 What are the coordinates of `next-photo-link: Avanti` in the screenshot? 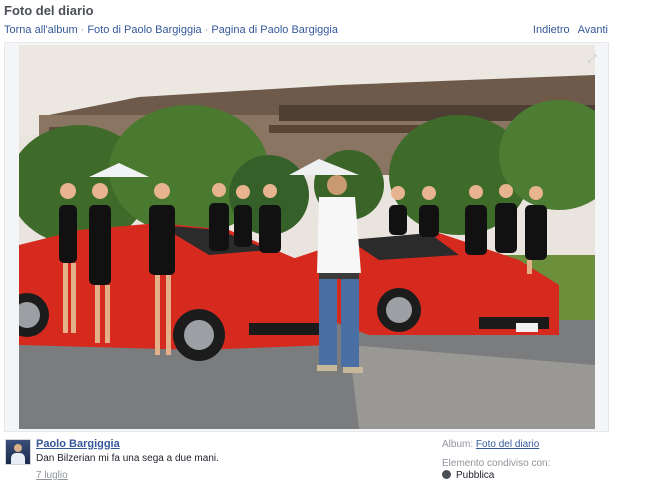 It's located at (593, 30).